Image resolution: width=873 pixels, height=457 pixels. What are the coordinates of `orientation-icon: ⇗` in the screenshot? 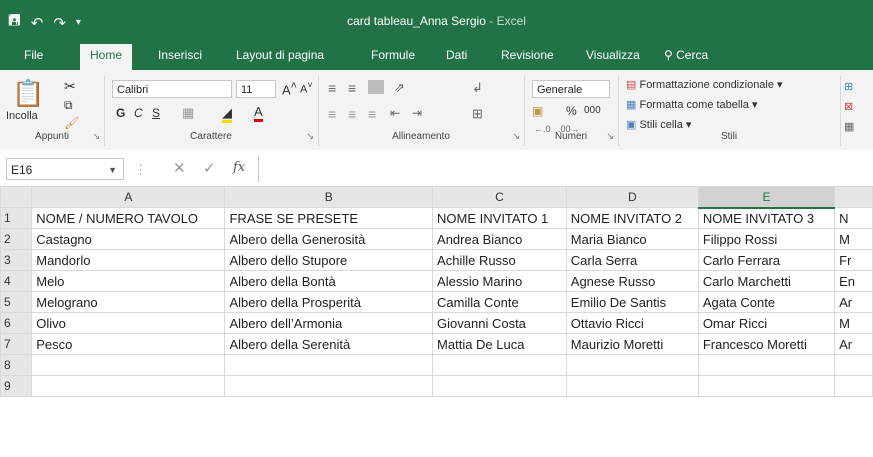 It's located at (399, 88).